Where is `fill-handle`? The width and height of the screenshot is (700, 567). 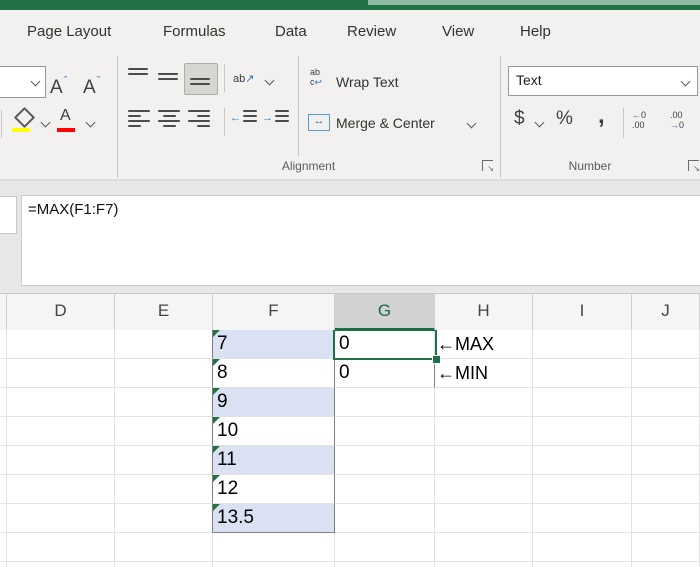 fill-handle is located at coordinates (436, 359).